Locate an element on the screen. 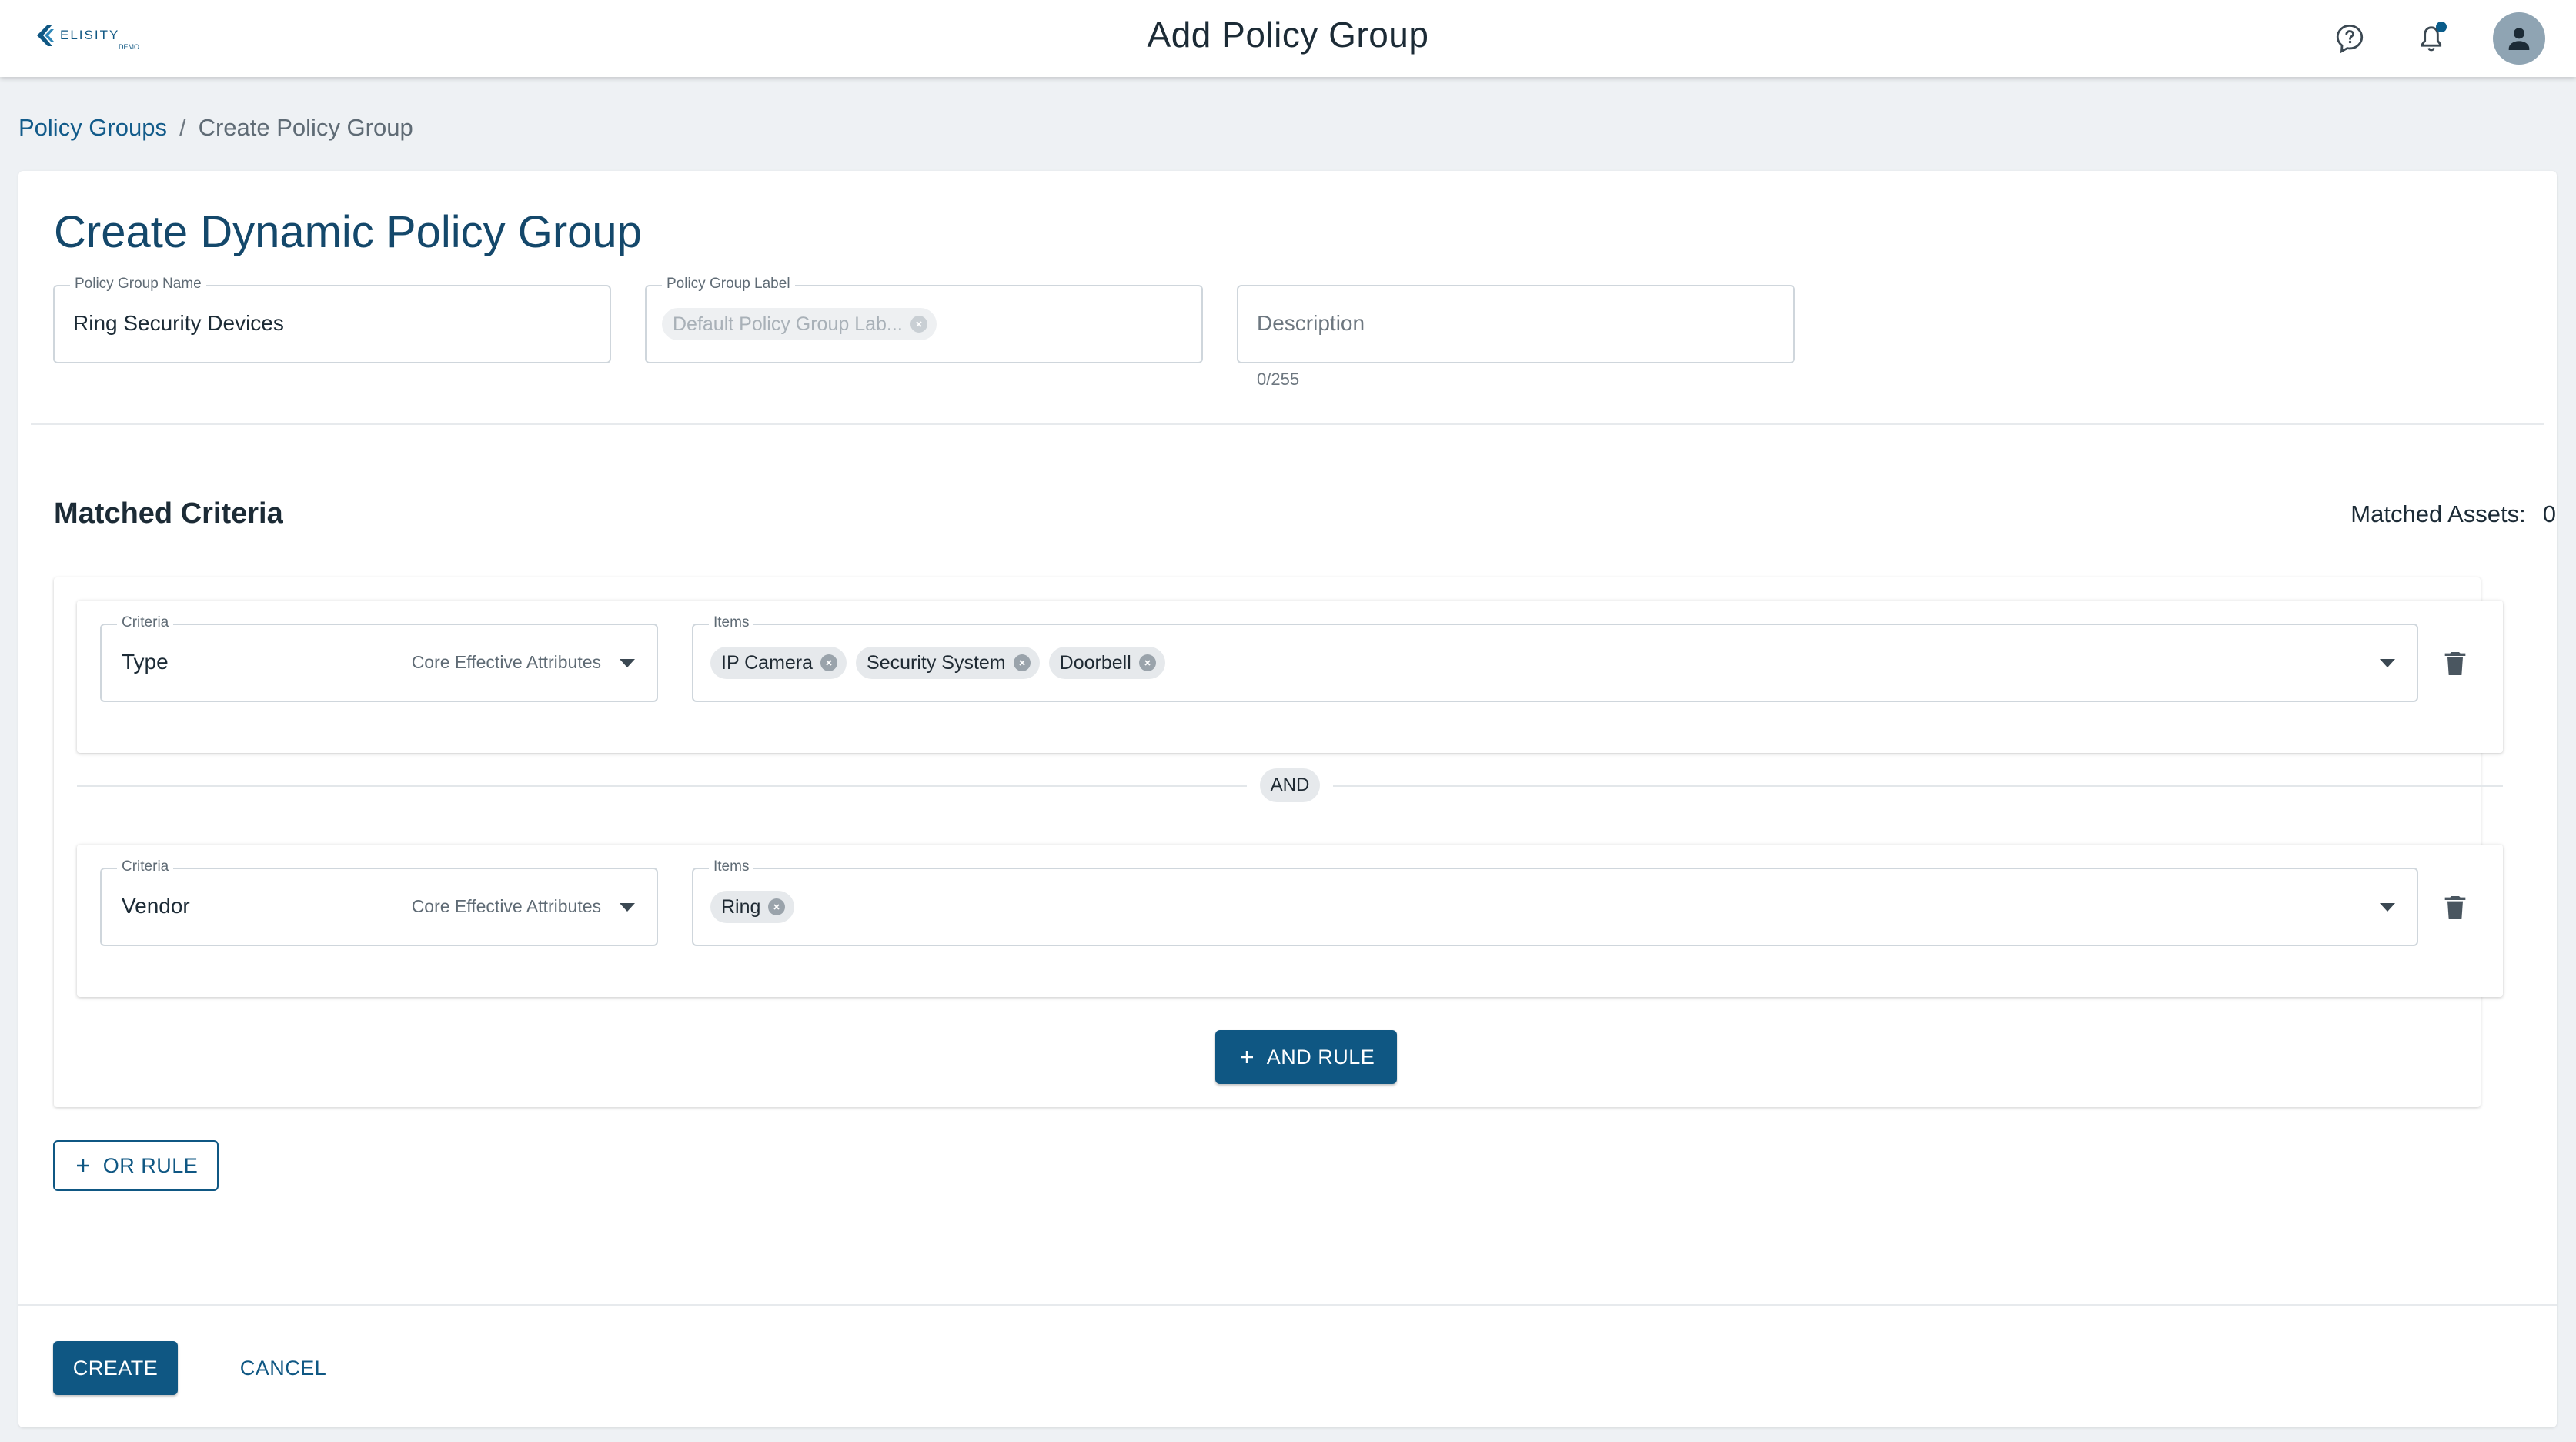 The height and width of the screenshot is (1442, 2576). breadcrumb-policy-groups-link: Policy Groups is located at coordinates (92, 128).